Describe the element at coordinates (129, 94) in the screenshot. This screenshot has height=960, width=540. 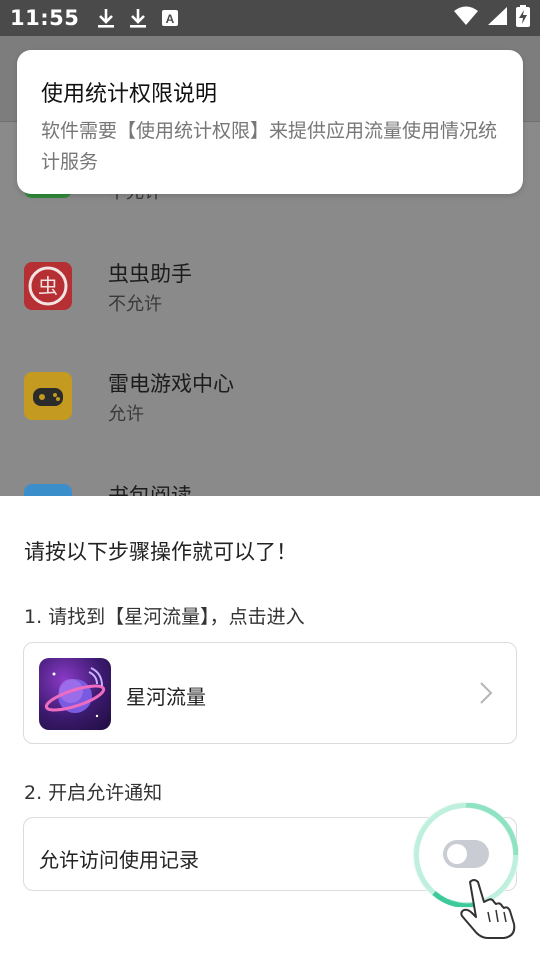
I see `dialog-title: 使用统计权限说明` at that location.